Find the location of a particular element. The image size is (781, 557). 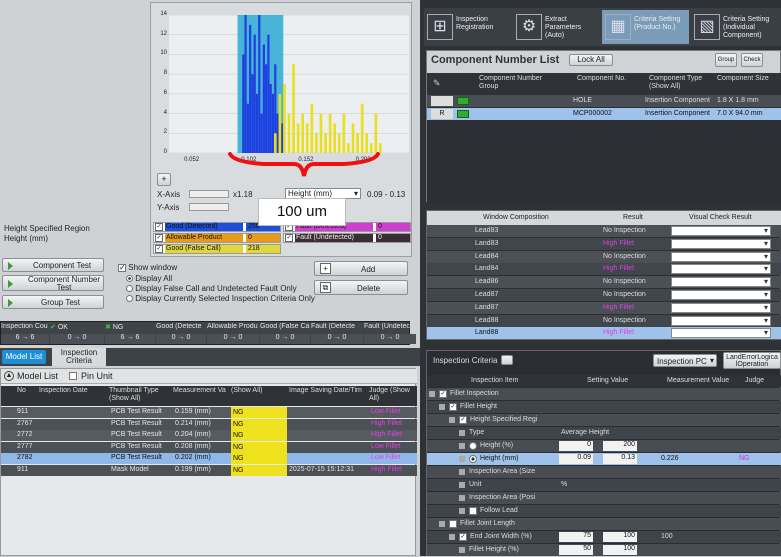

component-test-button: Component Test is located at coordinates (53, 265).